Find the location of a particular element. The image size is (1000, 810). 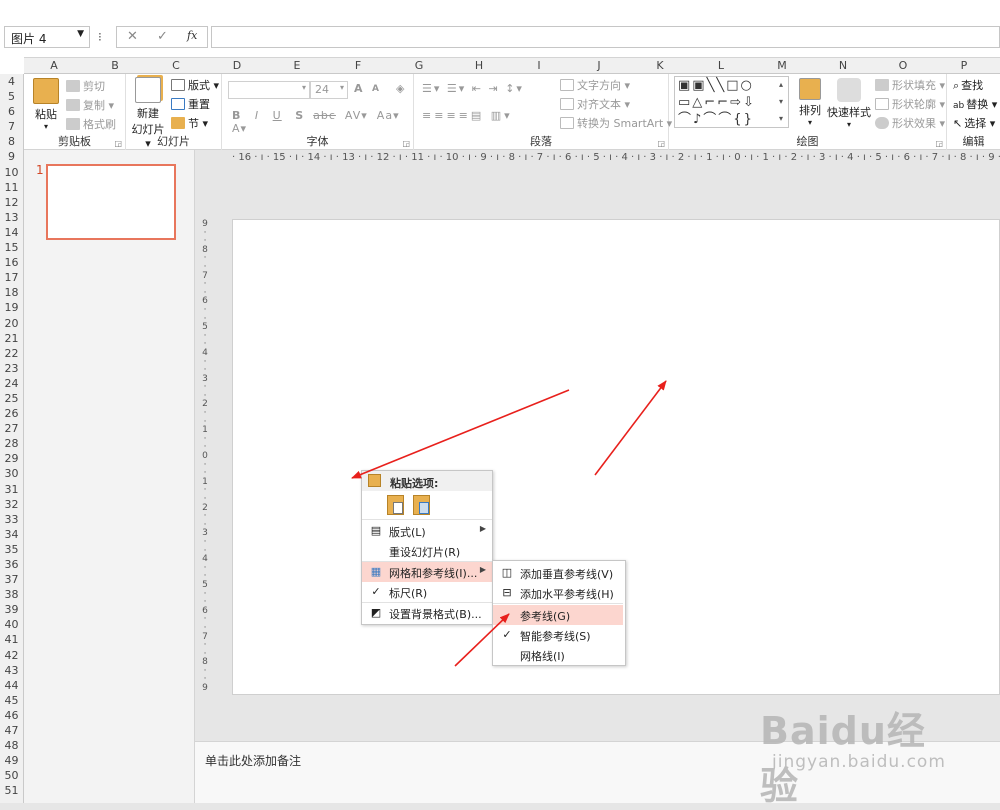

column-header: O is located at coordinates (903, 65).